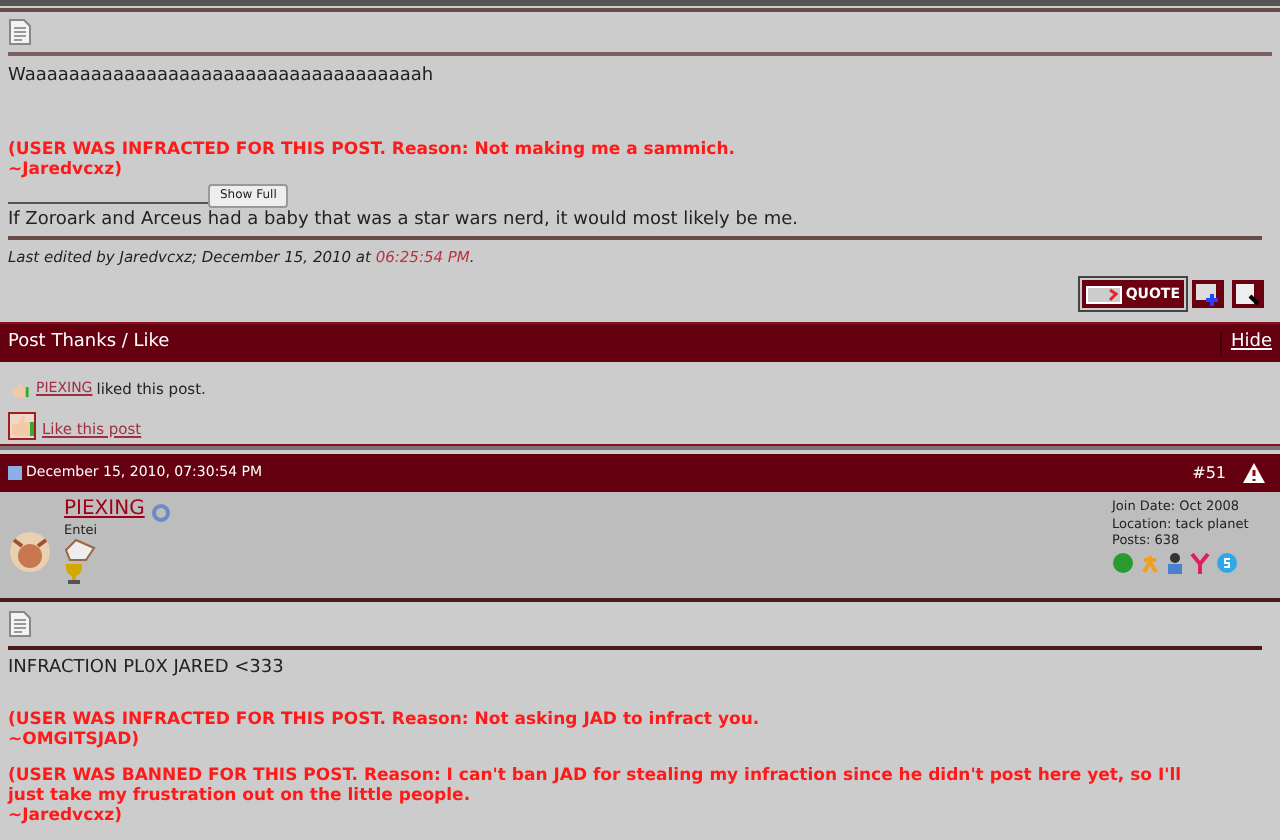  Describe the element at coordinates (596, 796) in the screenshot. I see `infraction-notice: (USER WAS BANNED FOR THIS POST. Reason: I can't ban JAD for stealing my infraction since he didn't post here yet, so I'll just take my frustration out on the little people. ~Jaredvcxz)` at that location.